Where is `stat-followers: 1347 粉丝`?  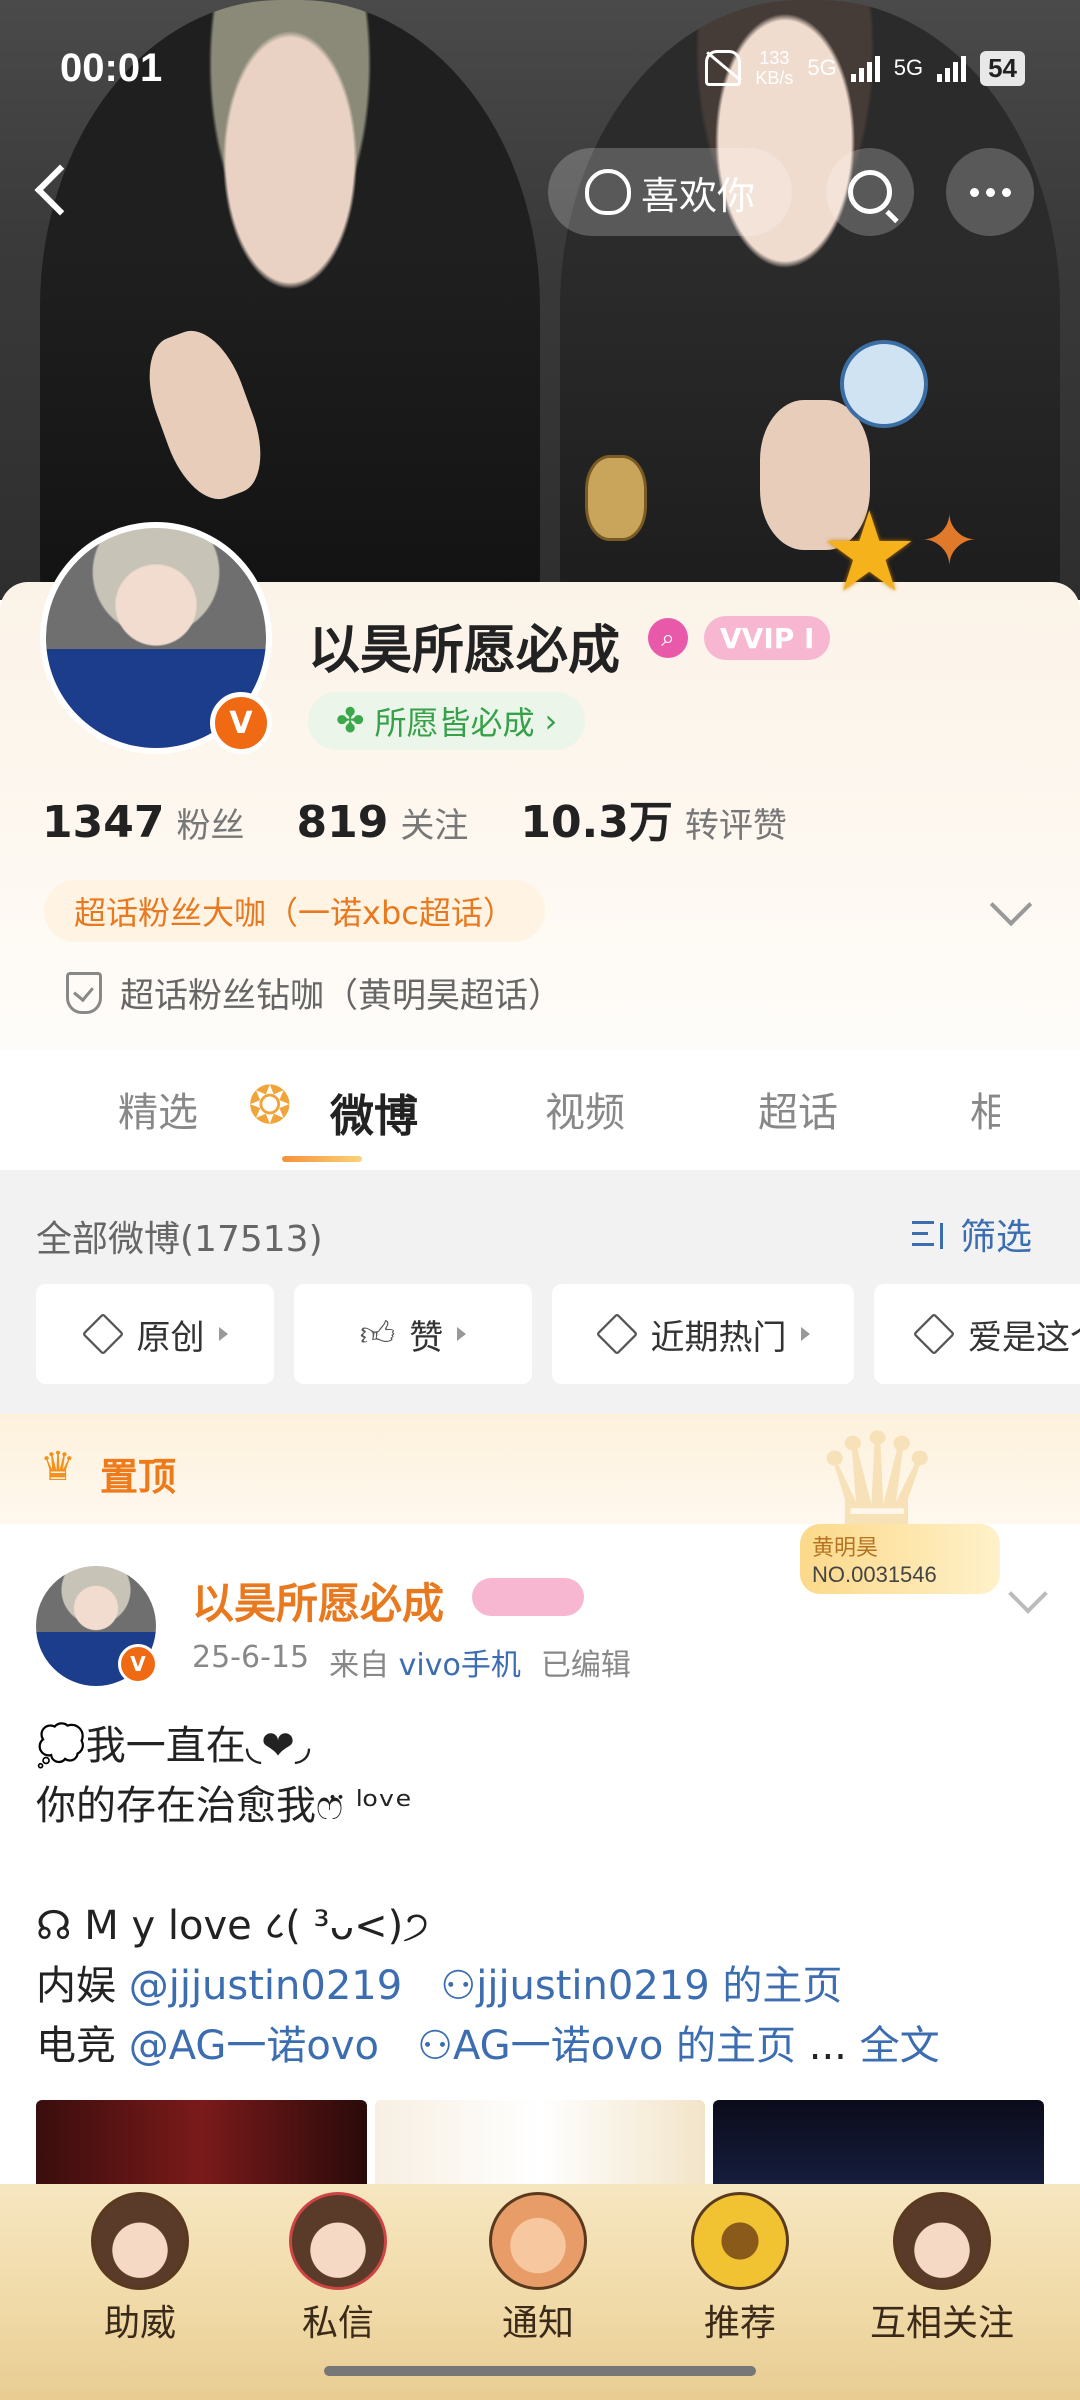 stat-followers: 1347 粉丝 is located at coordinates (143, 822).